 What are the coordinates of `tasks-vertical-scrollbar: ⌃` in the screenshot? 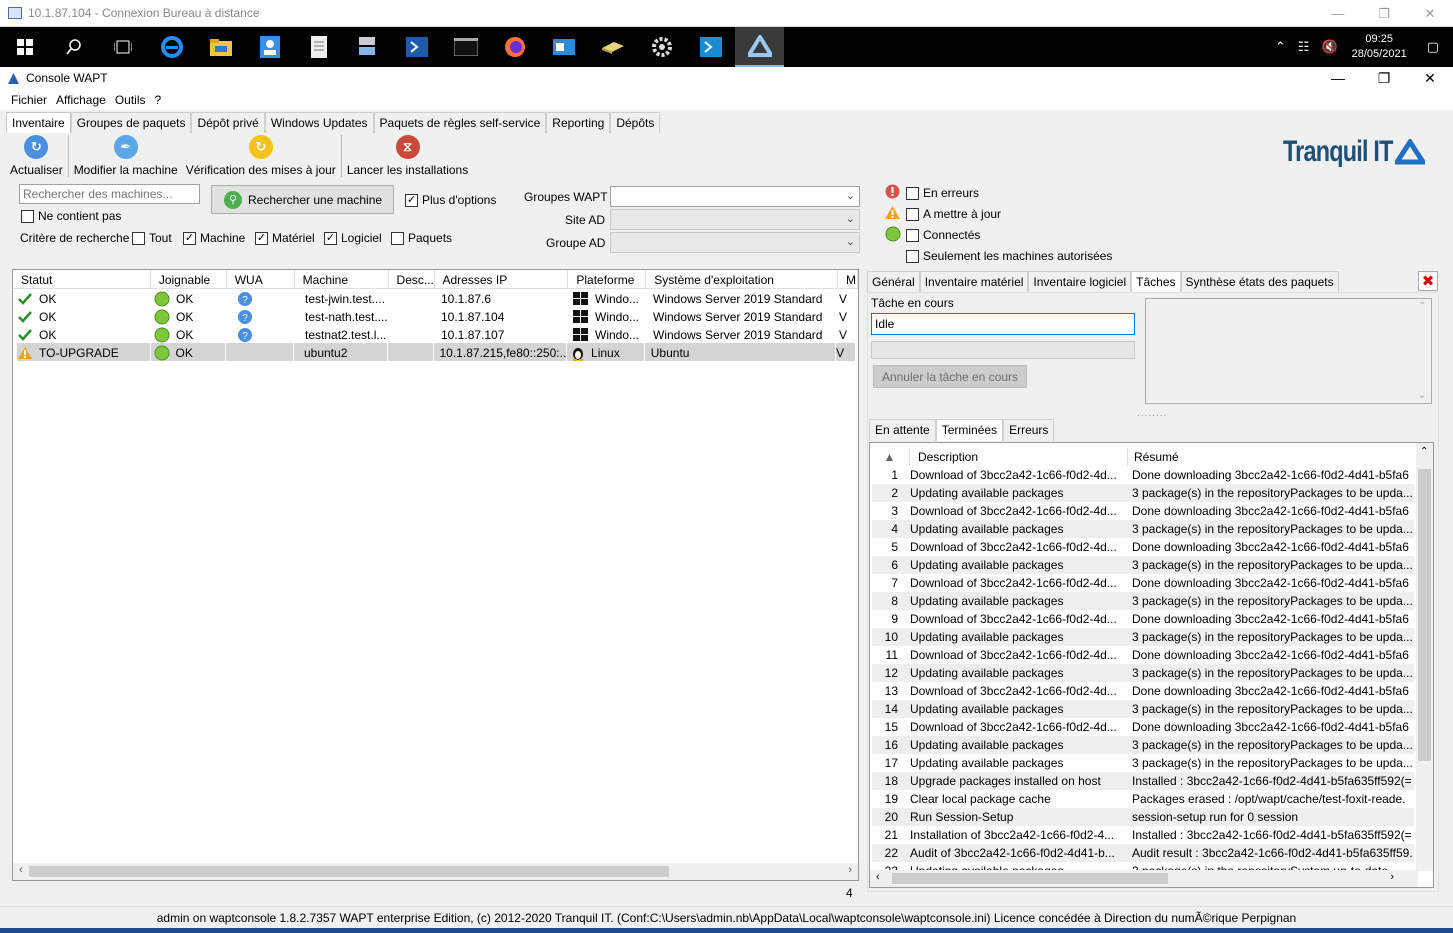 It's located at (1424, 657).